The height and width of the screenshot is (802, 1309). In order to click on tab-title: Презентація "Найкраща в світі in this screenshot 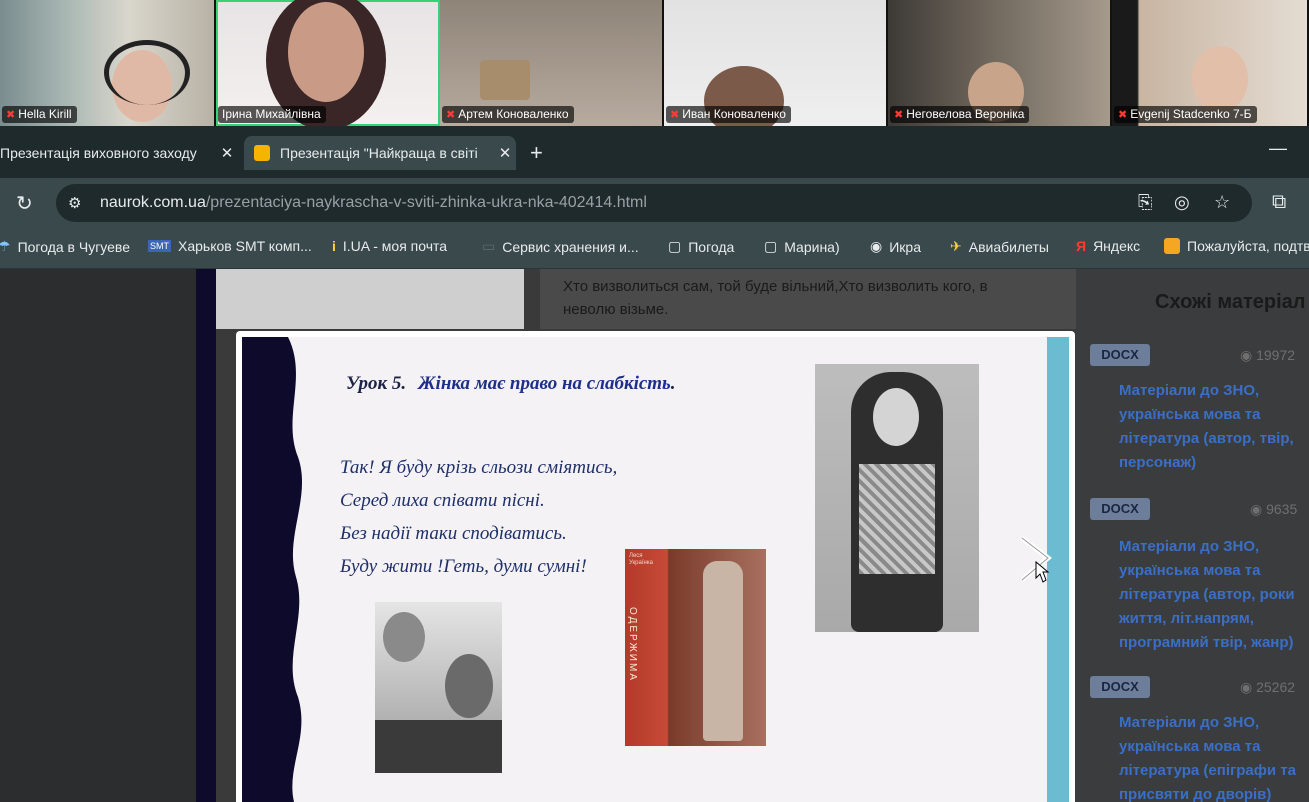, I will do `click(379, 153)`.